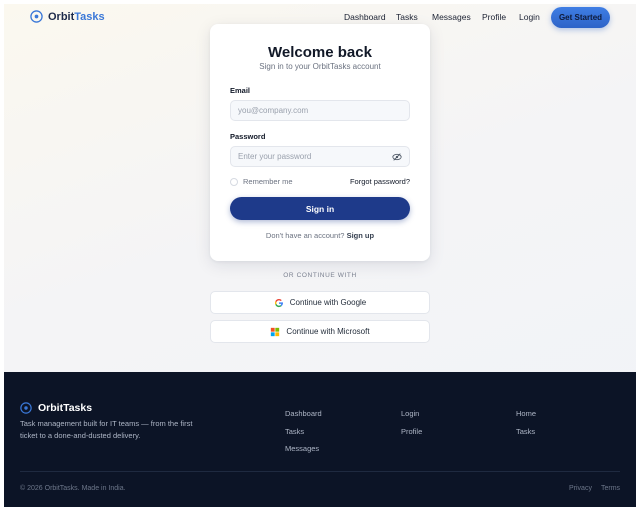 This screenshot has width=640, height=511. What do you see at coordinates (73, 488) in the screenshot?
I see `footer-copyright: © 2026 OrbitTasks. Made in India.` at bounding box center [73, 488].